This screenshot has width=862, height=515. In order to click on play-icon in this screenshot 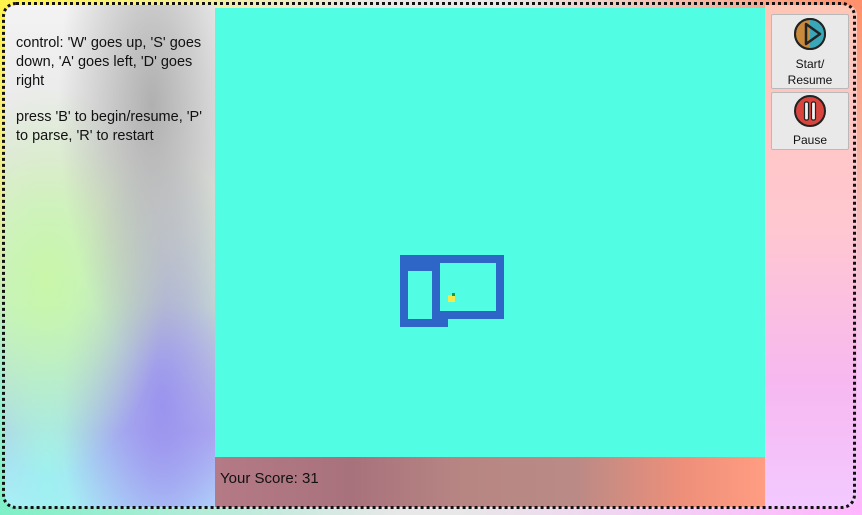, I will do `click(810, 34)`.